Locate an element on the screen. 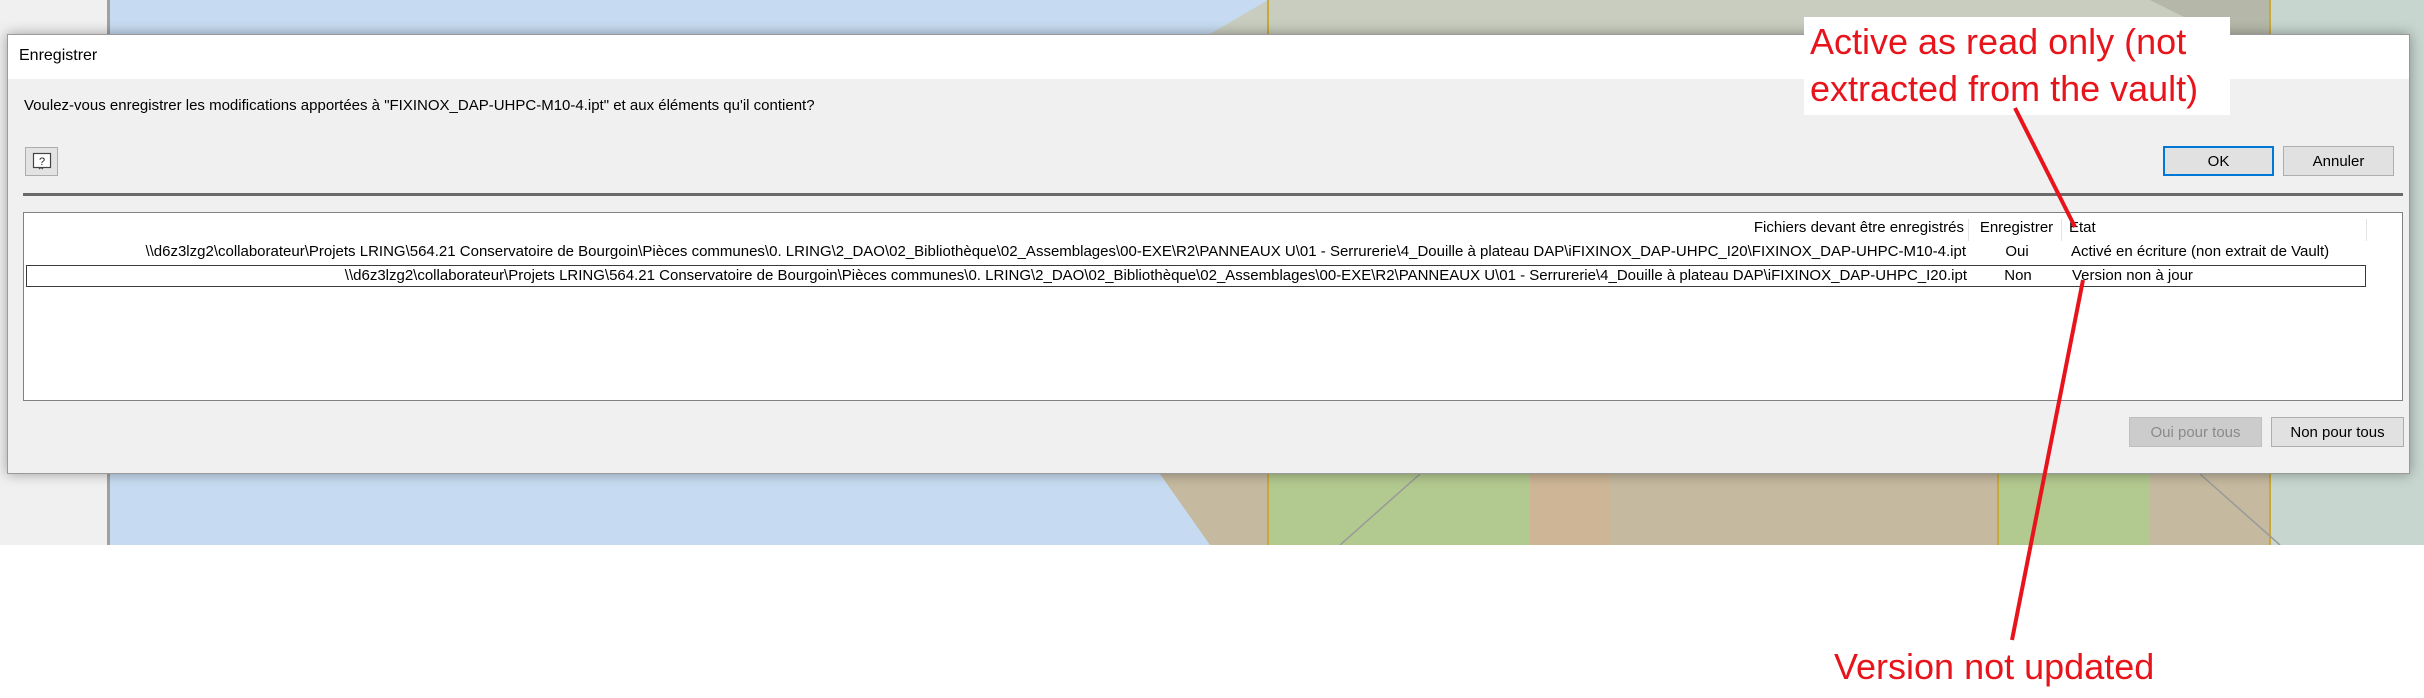 This screenshot has width=2424, height=698. help-icon: ? is located at coordinates (41, 160).